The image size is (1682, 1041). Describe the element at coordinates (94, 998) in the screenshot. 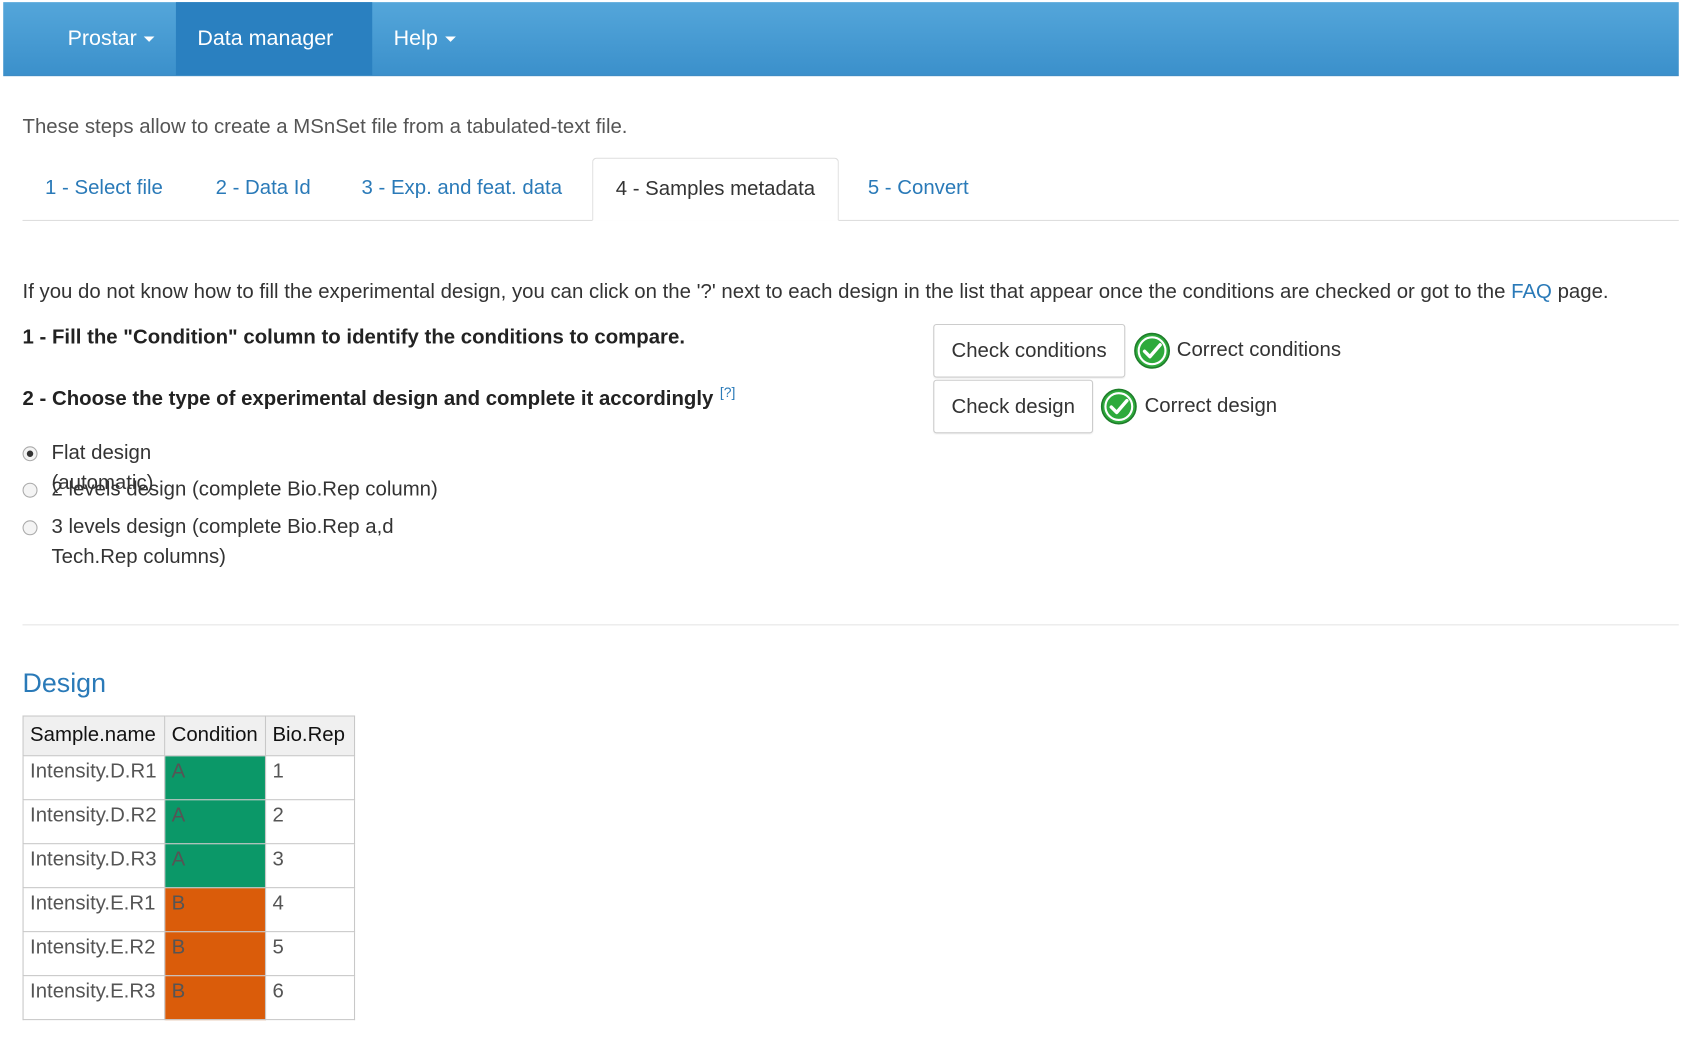

I see `sample-name-cell: Intensity.E.R3` at that location.